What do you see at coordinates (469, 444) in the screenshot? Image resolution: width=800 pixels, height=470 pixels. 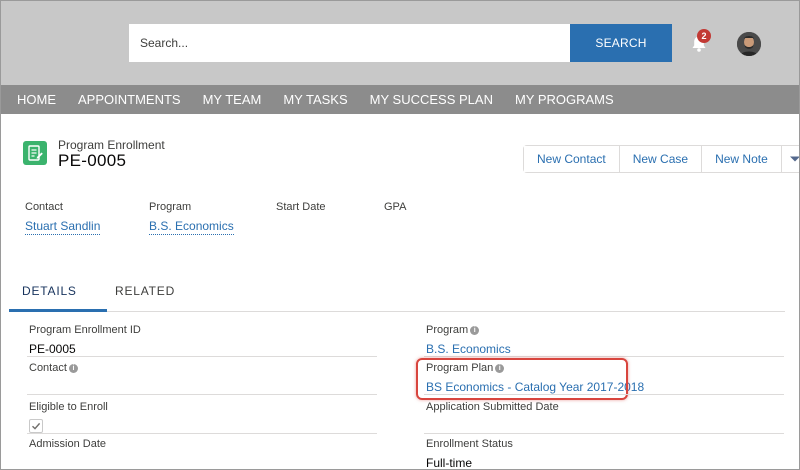 I see `field-label: Enrollment Status` at bounding box center [469, 444].